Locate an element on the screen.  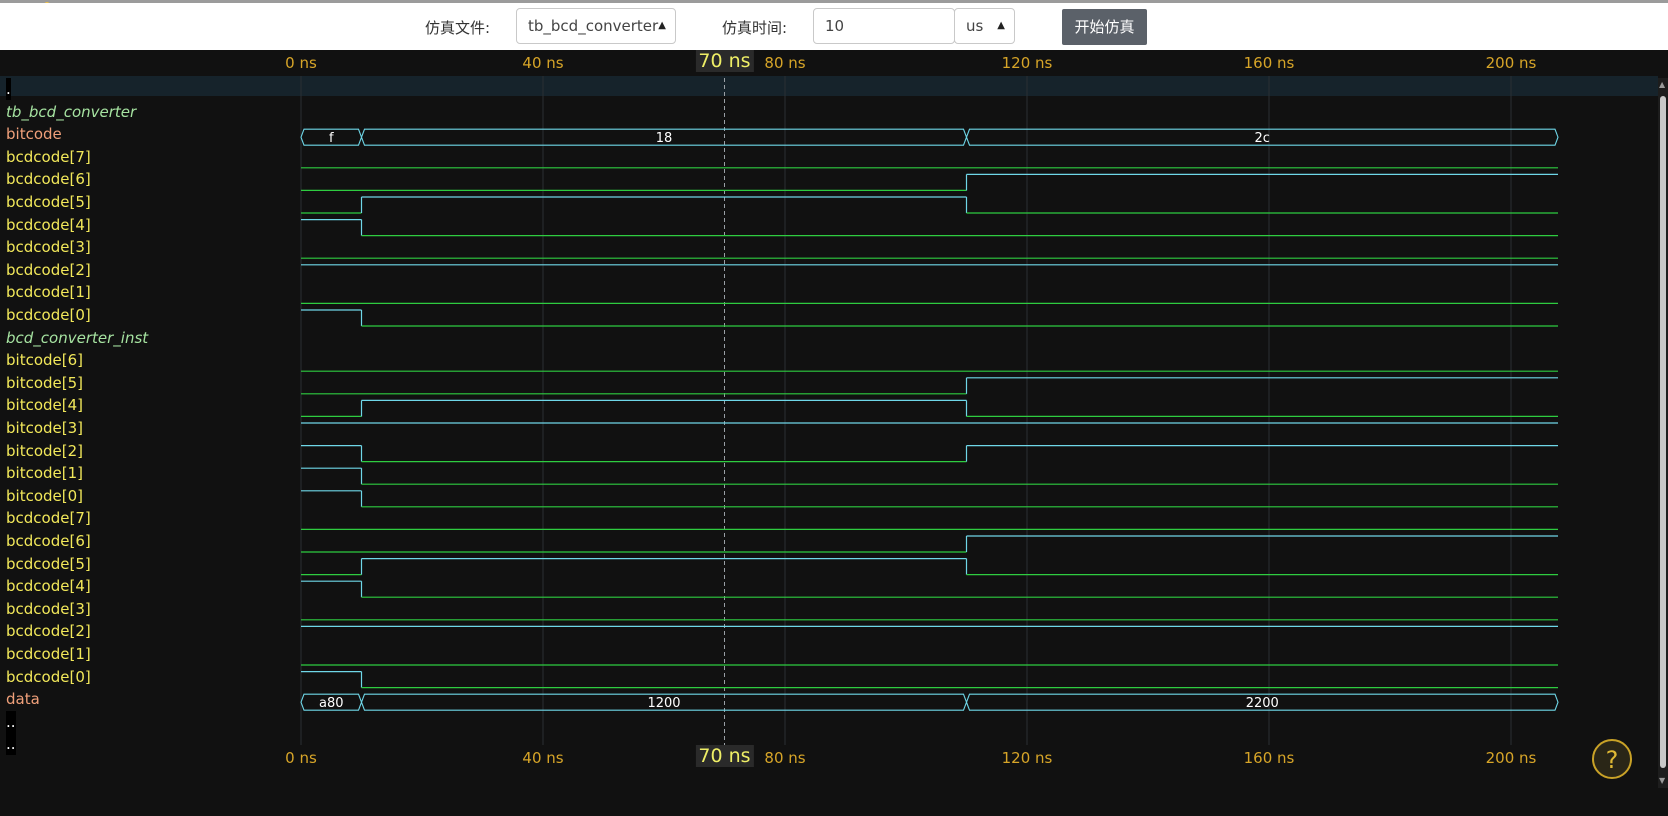
question-mark-icon: ? is located at coordinates (1612, 760).